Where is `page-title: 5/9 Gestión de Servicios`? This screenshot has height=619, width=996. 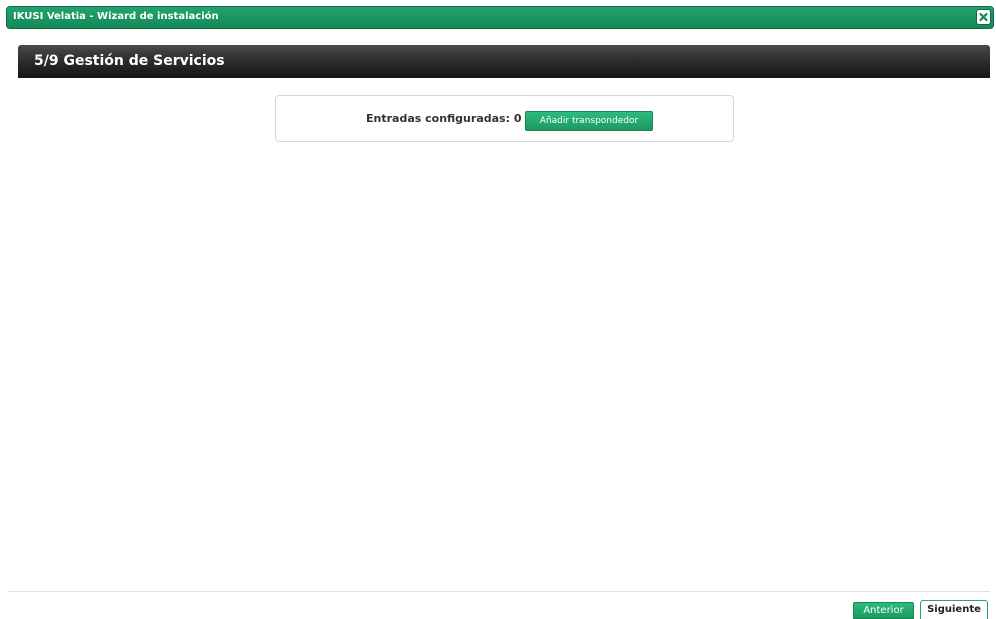 page-title: 5/9 Gestión de Servicios is located at coordinates (129, 61).